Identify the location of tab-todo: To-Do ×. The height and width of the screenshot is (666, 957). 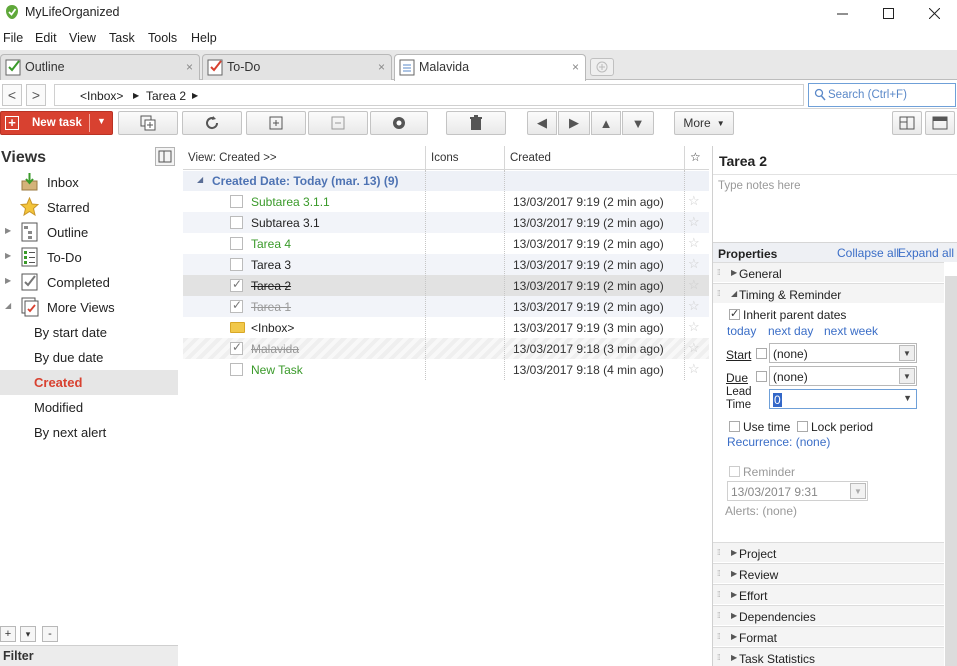
(297, 67).